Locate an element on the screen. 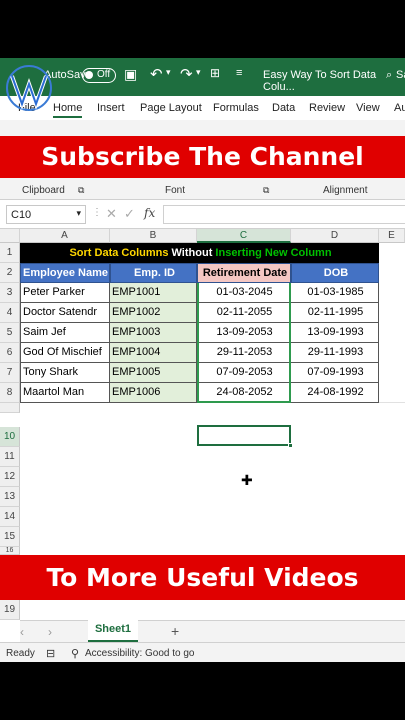  row-header-8: 8 is located at coordinates (10, 393).